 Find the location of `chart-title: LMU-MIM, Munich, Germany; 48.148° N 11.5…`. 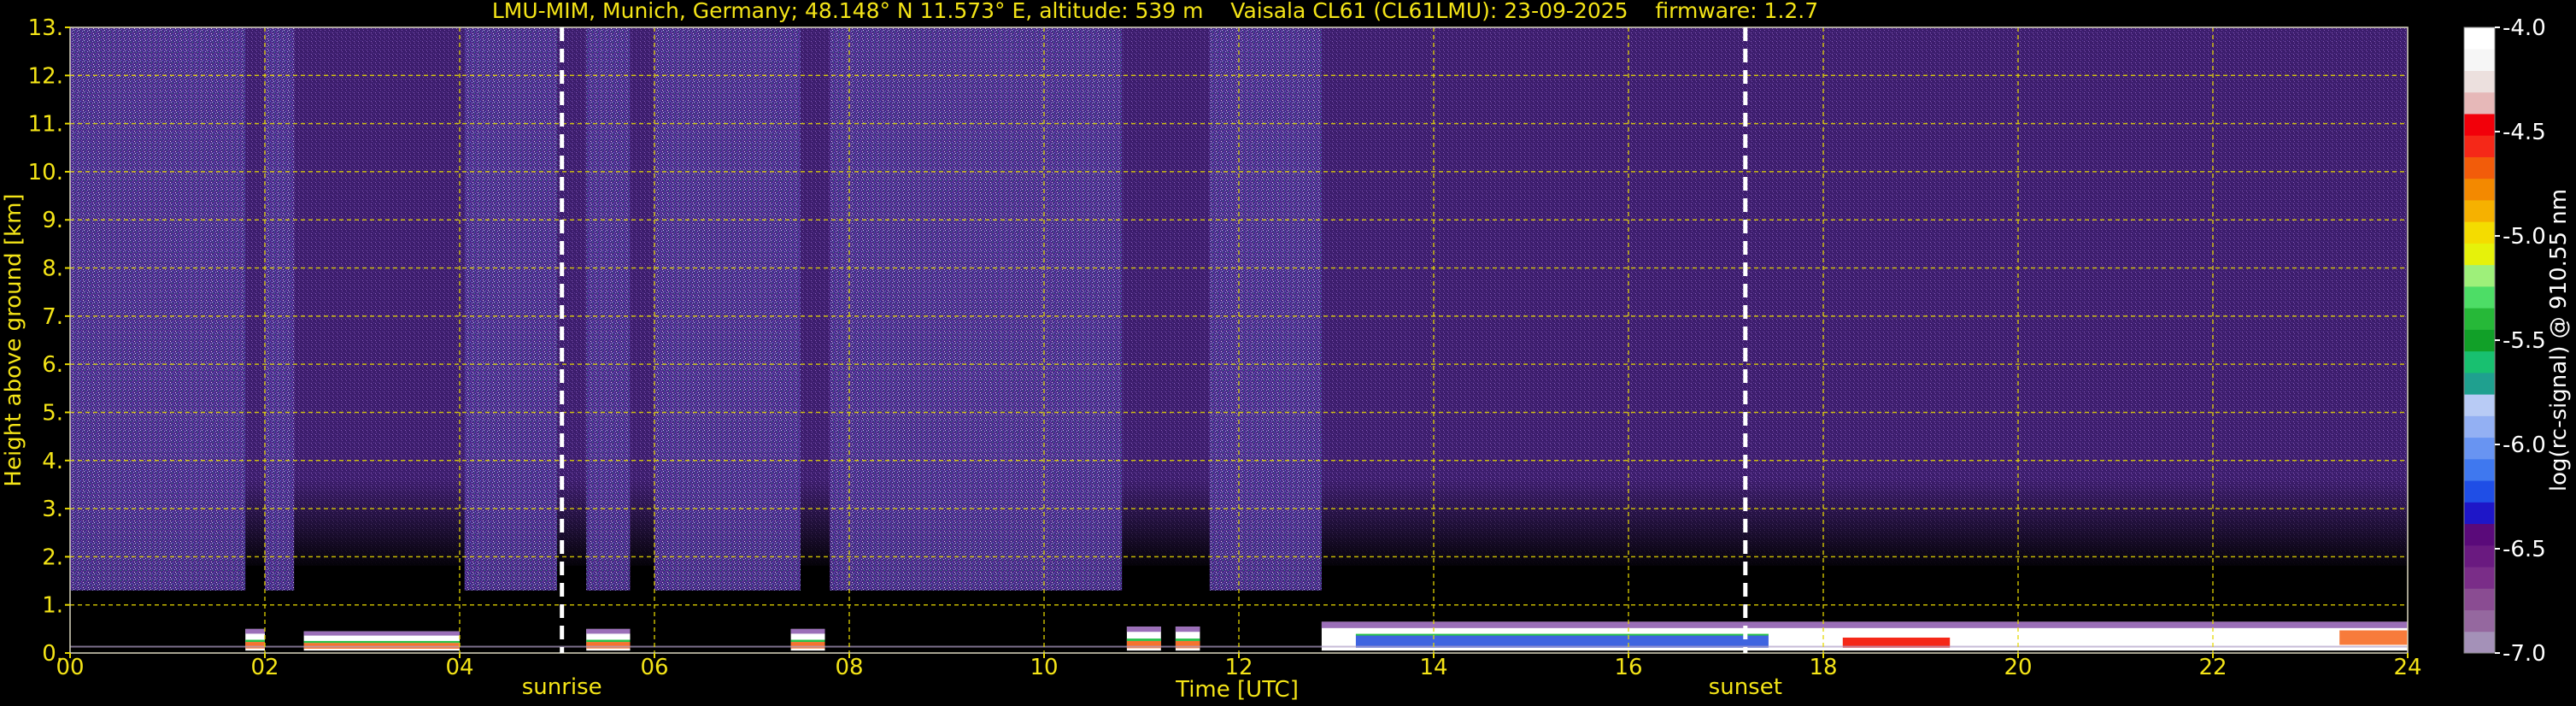

chart-title: LMU-MIM, Munich, Germany; 48.148° N 11.5… is located at coordinates (1155, 11).